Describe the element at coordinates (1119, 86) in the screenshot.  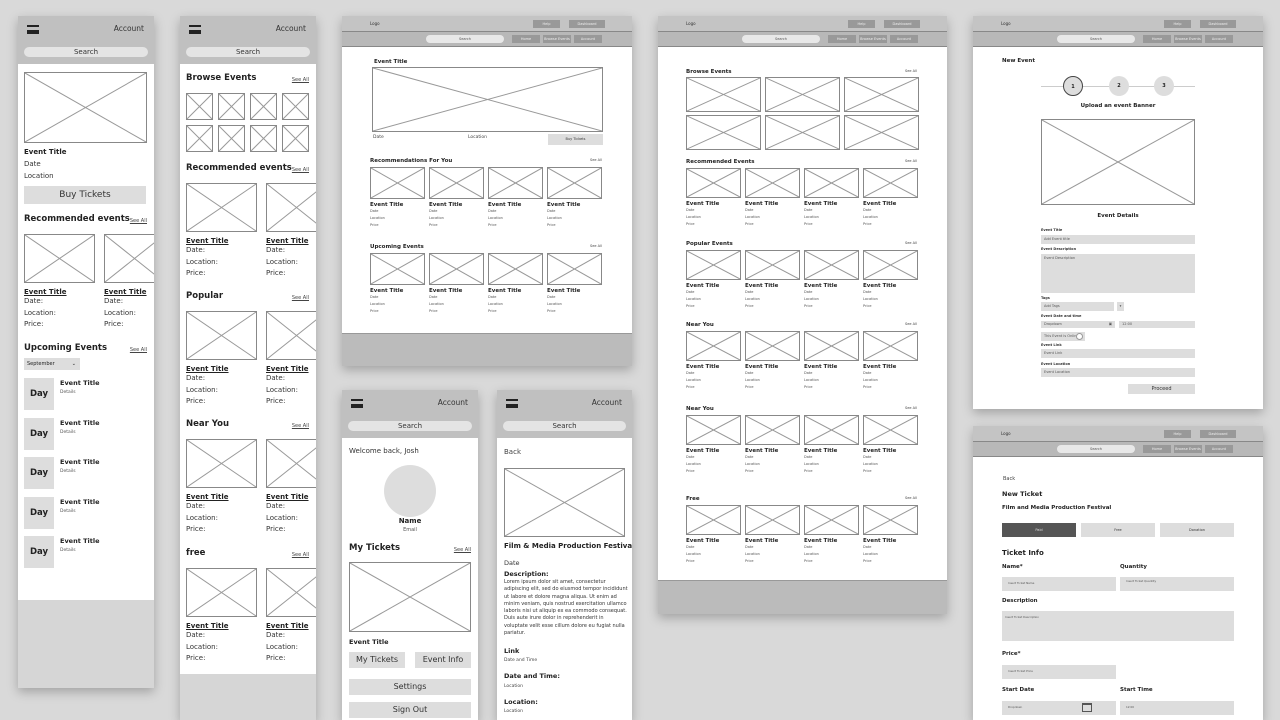
I see `step-2: 2` at that location.